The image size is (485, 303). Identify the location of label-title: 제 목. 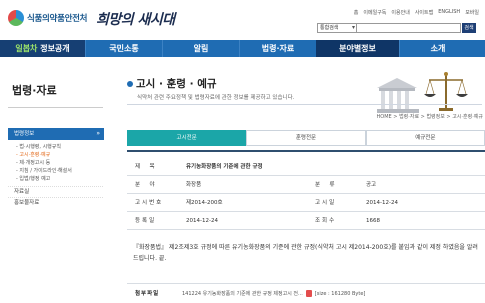
(146, 167).